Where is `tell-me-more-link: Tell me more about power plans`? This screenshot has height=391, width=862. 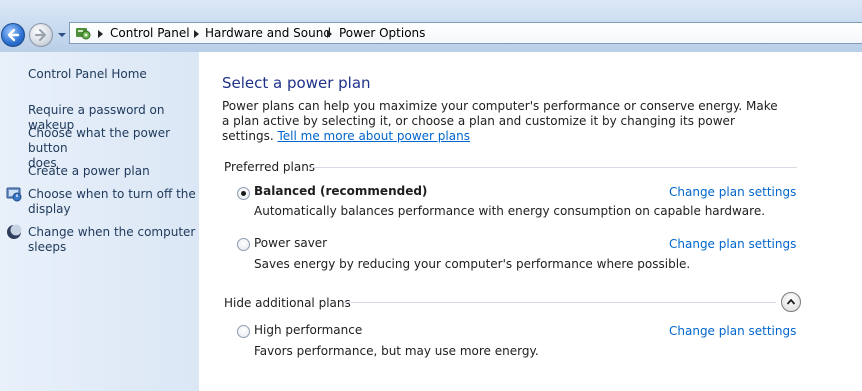 tell-me-more-link: Tell me more about power plans is located at coordinates (374, 136).